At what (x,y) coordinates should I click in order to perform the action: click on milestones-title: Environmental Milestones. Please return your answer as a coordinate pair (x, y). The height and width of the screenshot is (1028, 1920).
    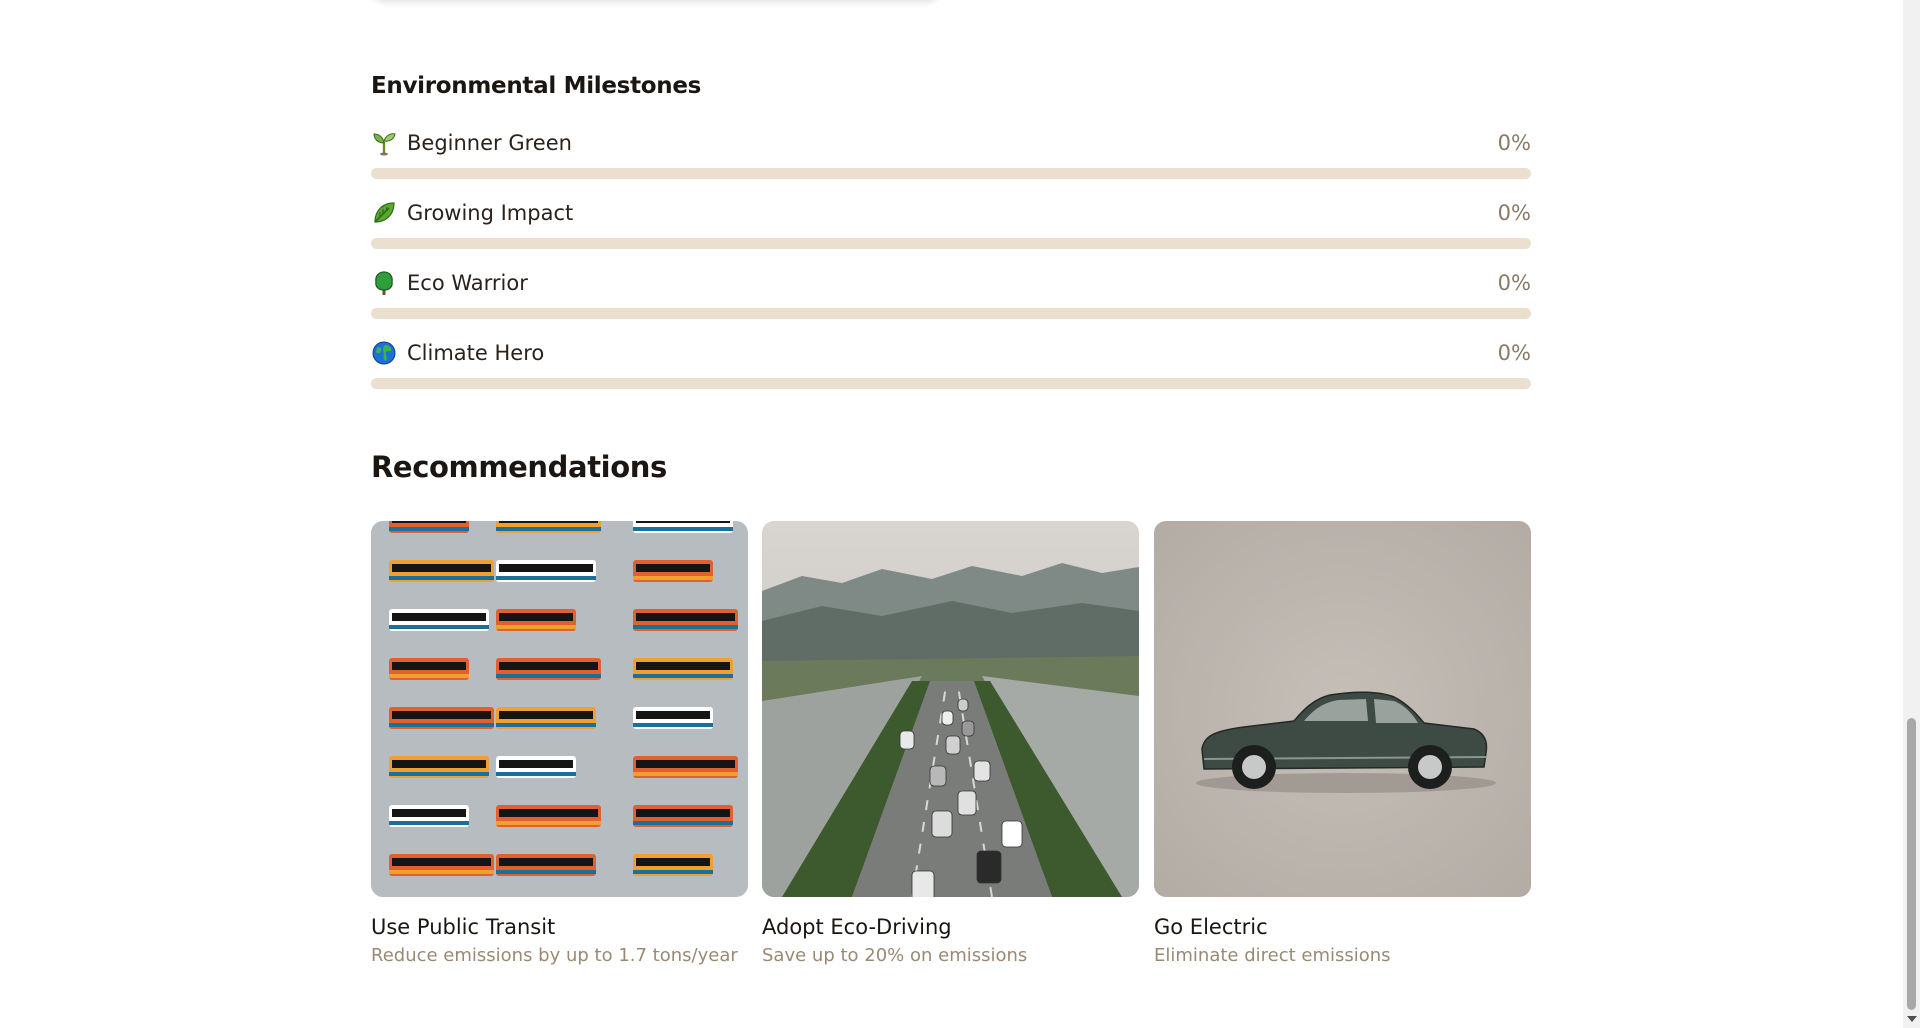
    Looking at the image, I should click on (536, 86).